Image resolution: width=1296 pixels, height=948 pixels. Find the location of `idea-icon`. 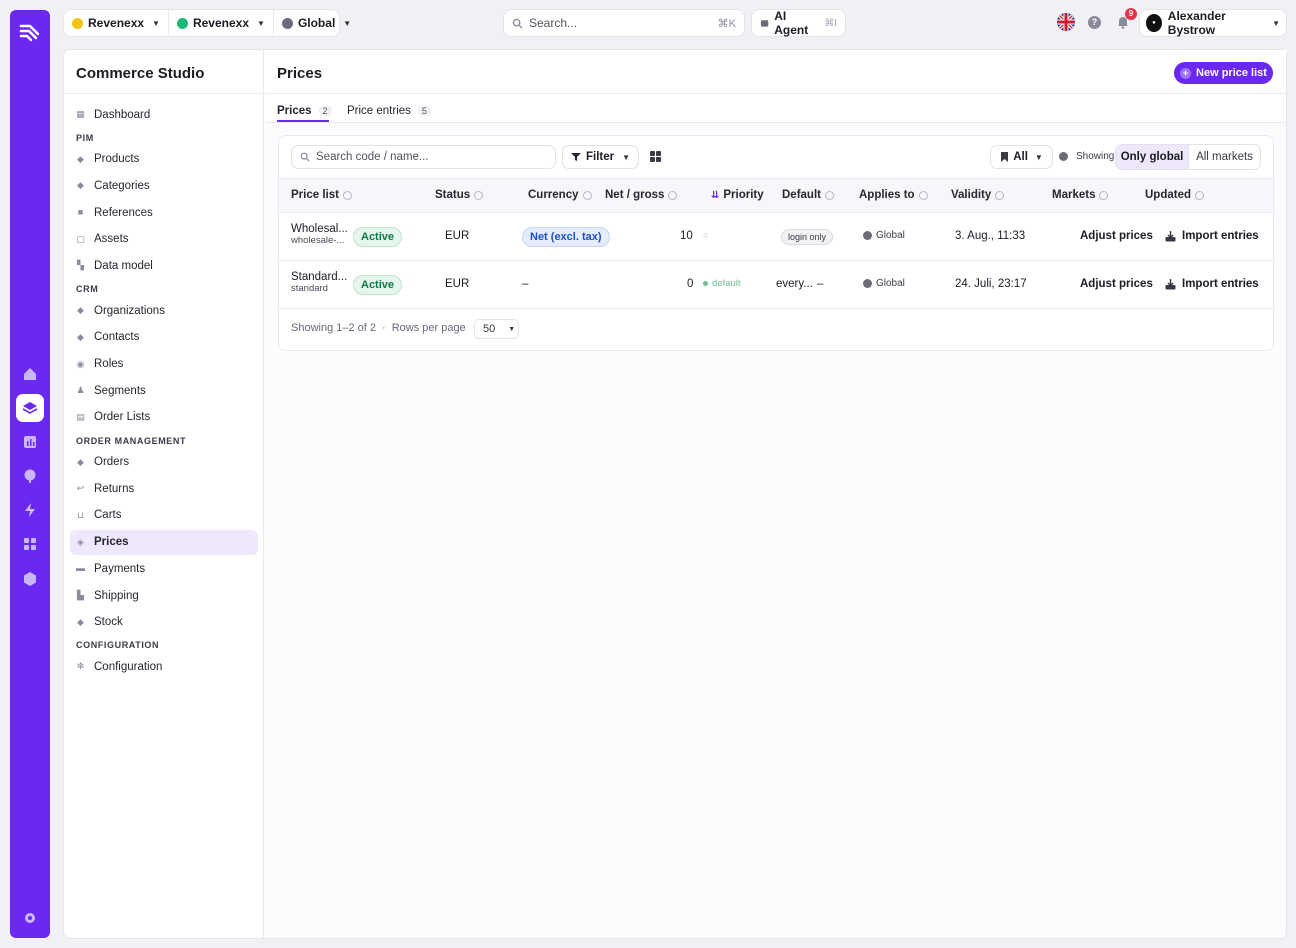

idea-icon is located at coordinates (30, 476).